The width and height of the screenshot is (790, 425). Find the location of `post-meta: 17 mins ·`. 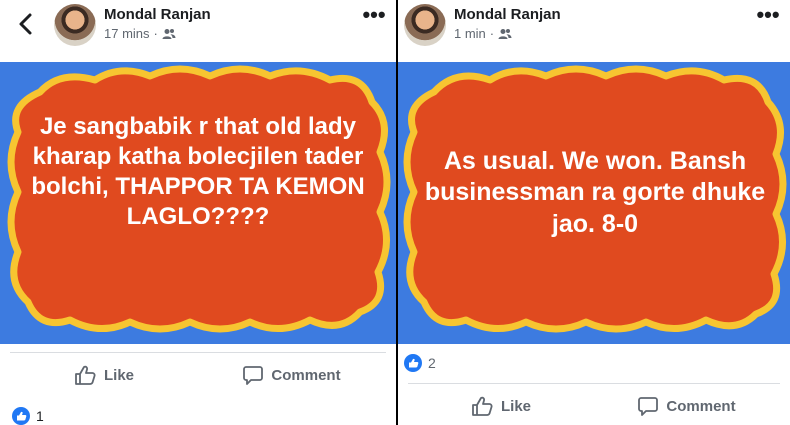

post-meta: 17 mins · is located at coordinates (140, 33).